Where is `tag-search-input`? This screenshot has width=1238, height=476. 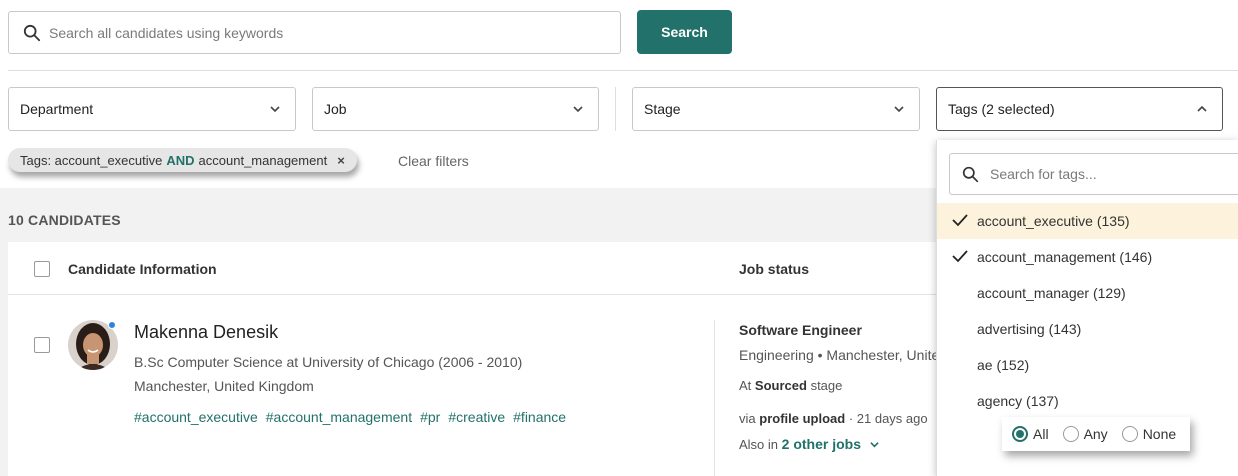 tag-search-input is located at coordinates (1110, 174).